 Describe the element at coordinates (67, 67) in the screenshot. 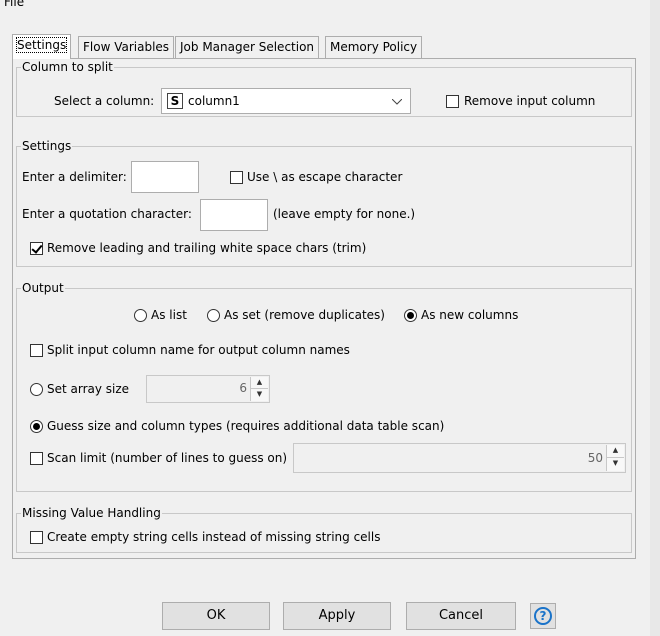

I see `column-to-split-legend: Column to split` at that location.